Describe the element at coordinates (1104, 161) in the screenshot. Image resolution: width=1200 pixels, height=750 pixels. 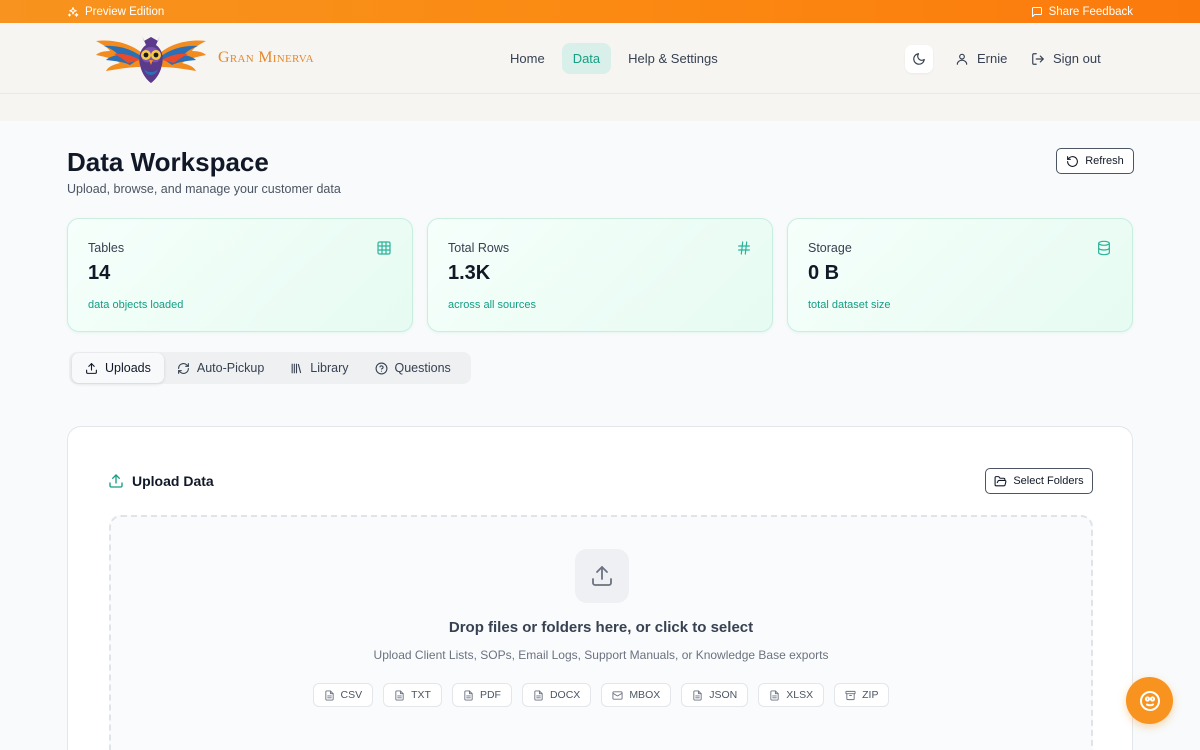
I see `refresh-label: Refresh` at that location.